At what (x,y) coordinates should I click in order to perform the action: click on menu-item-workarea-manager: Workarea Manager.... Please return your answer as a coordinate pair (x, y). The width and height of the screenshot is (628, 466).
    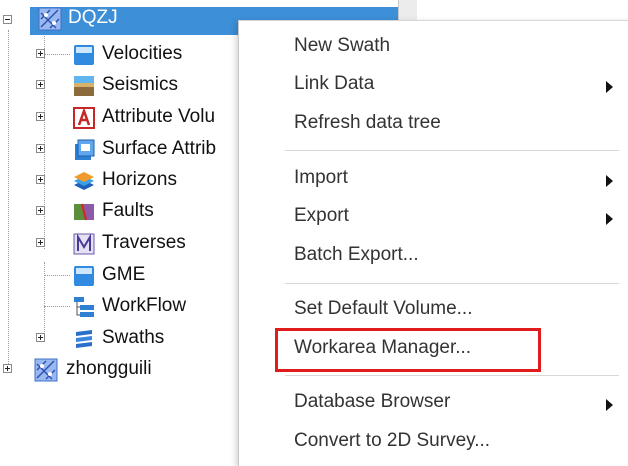
    Looking at the image, I should click on (433, 349).